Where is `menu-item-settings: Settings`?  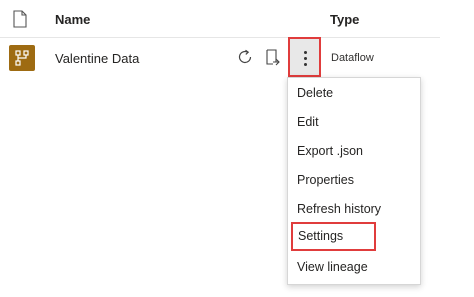
menu-item-settings: Settings is located at coordinates (333, 236).